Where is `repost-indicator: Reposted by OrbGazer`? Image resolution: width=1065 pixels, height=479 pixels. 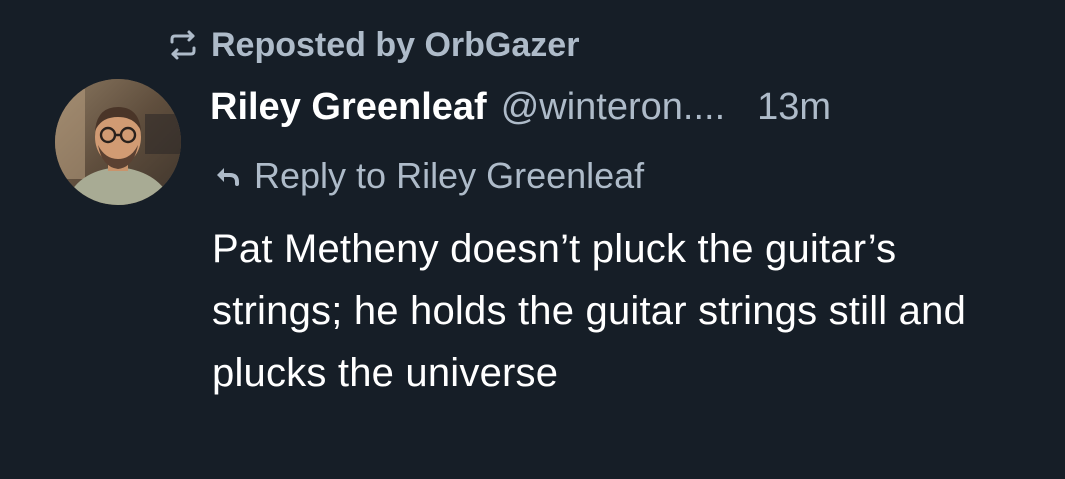 repost-indicator: Reposted by OrbGazer is located at coordinates (372, 45).